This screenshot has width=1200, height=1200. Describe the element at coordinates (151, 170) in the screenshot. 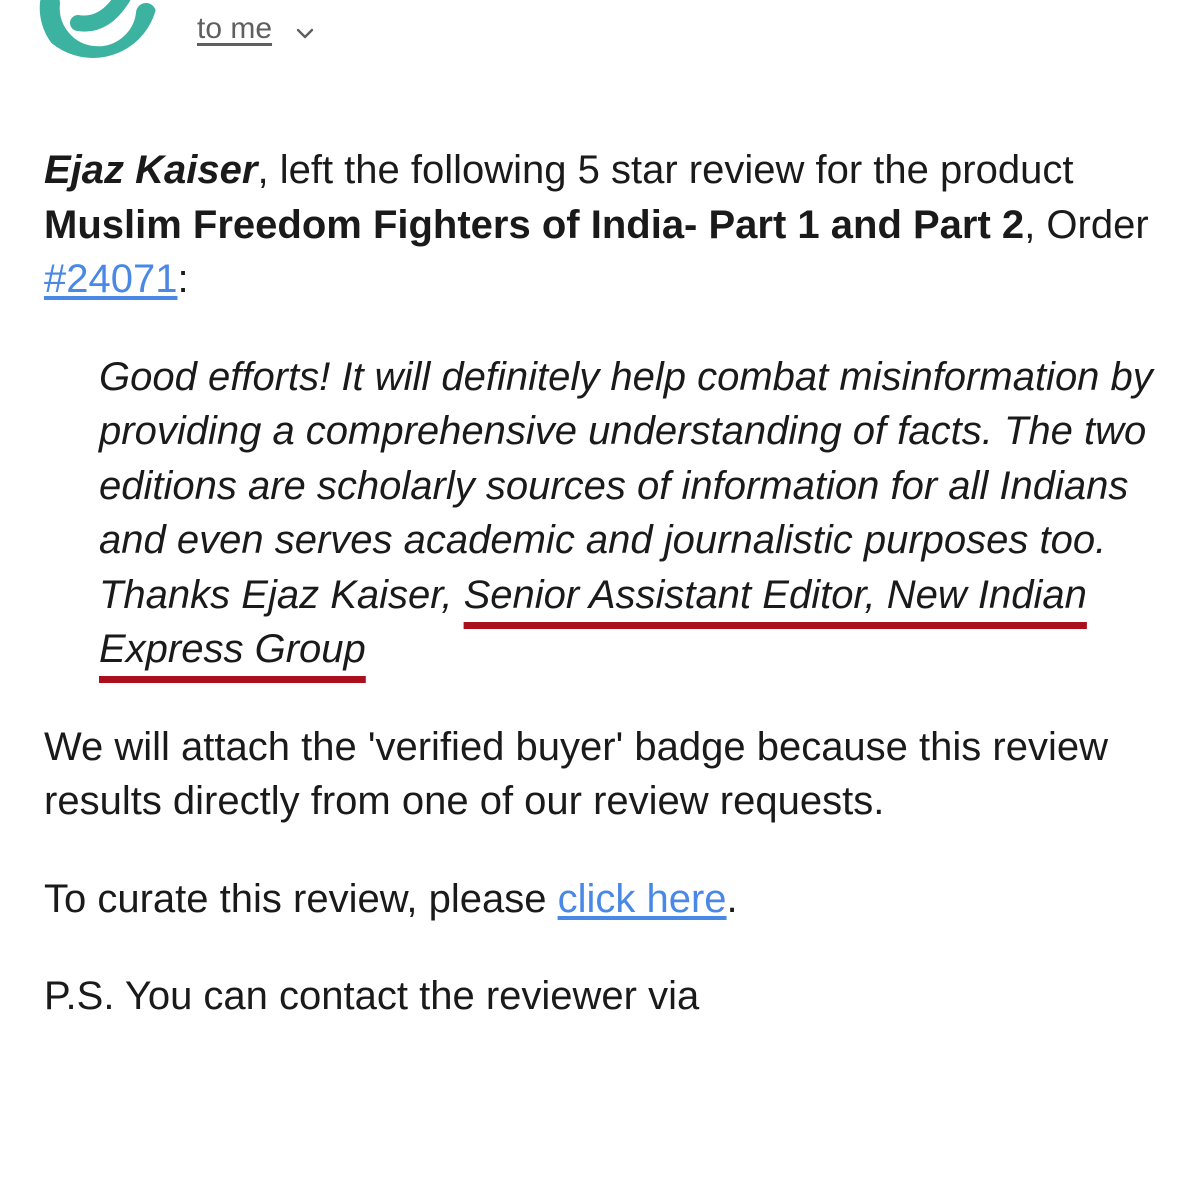

I see `reviewer-name: Ejaz Kaiser` at that location.